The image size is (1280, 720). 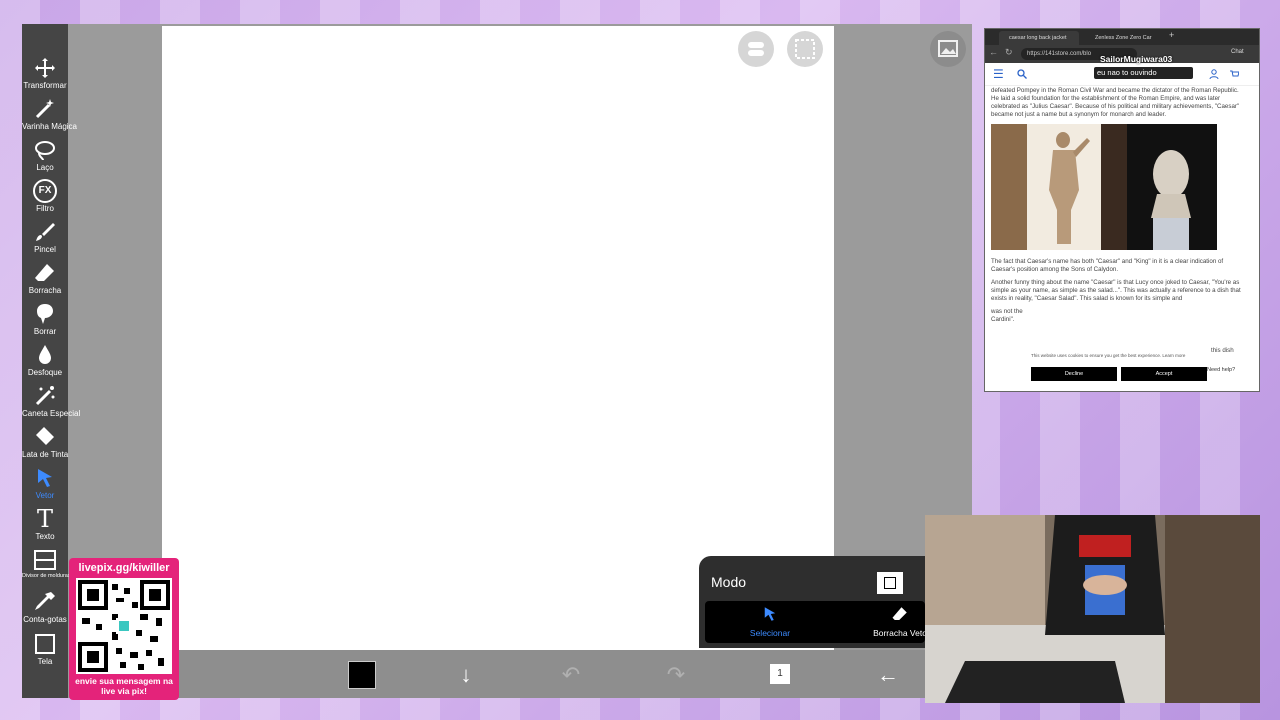 I want to click on tool-desfoque: Desfoque, so click(x=45, y=360).